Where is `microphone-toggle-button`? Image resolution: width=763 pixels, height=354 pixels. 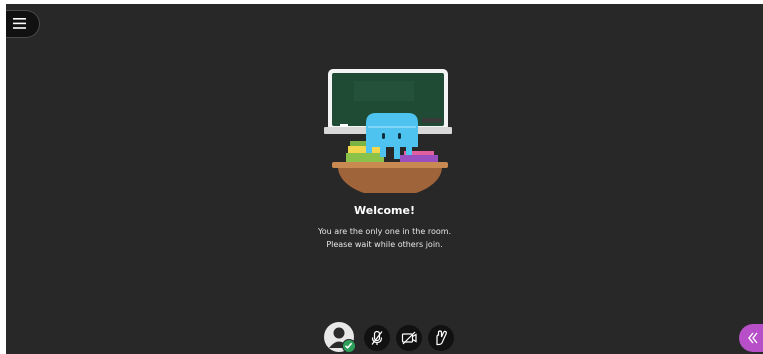 microphone-toggle-button is located at coordinates (377, 338).